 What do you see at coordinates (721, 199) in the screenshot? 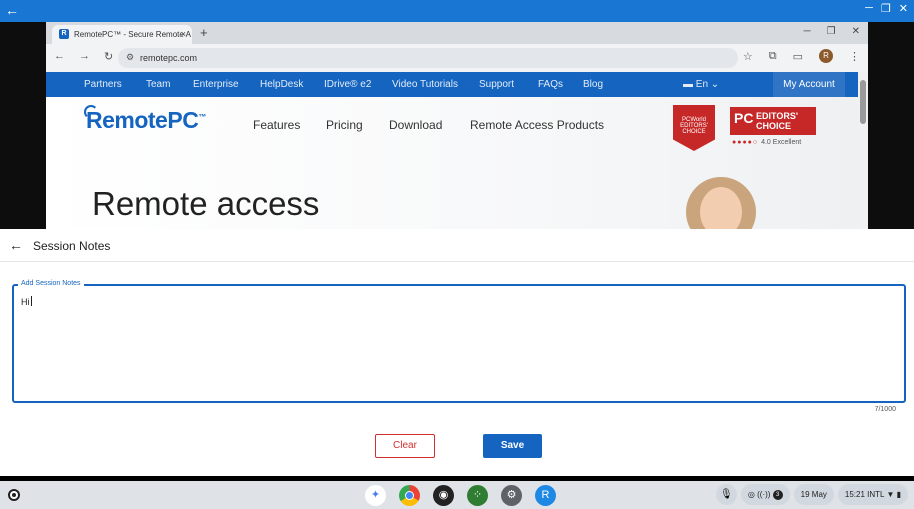
I see `hero-person-image` at bounding box center [721, 199].